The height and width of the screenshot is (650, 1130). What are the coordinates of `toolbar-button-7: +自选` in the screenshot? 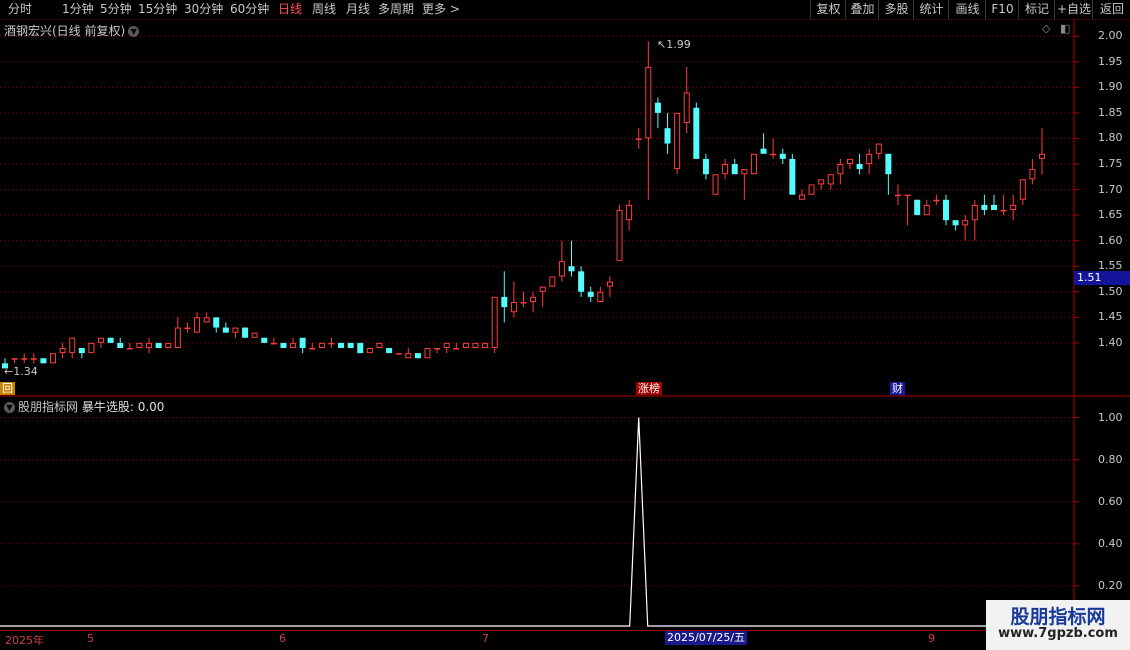 It's located at (1073, 9).